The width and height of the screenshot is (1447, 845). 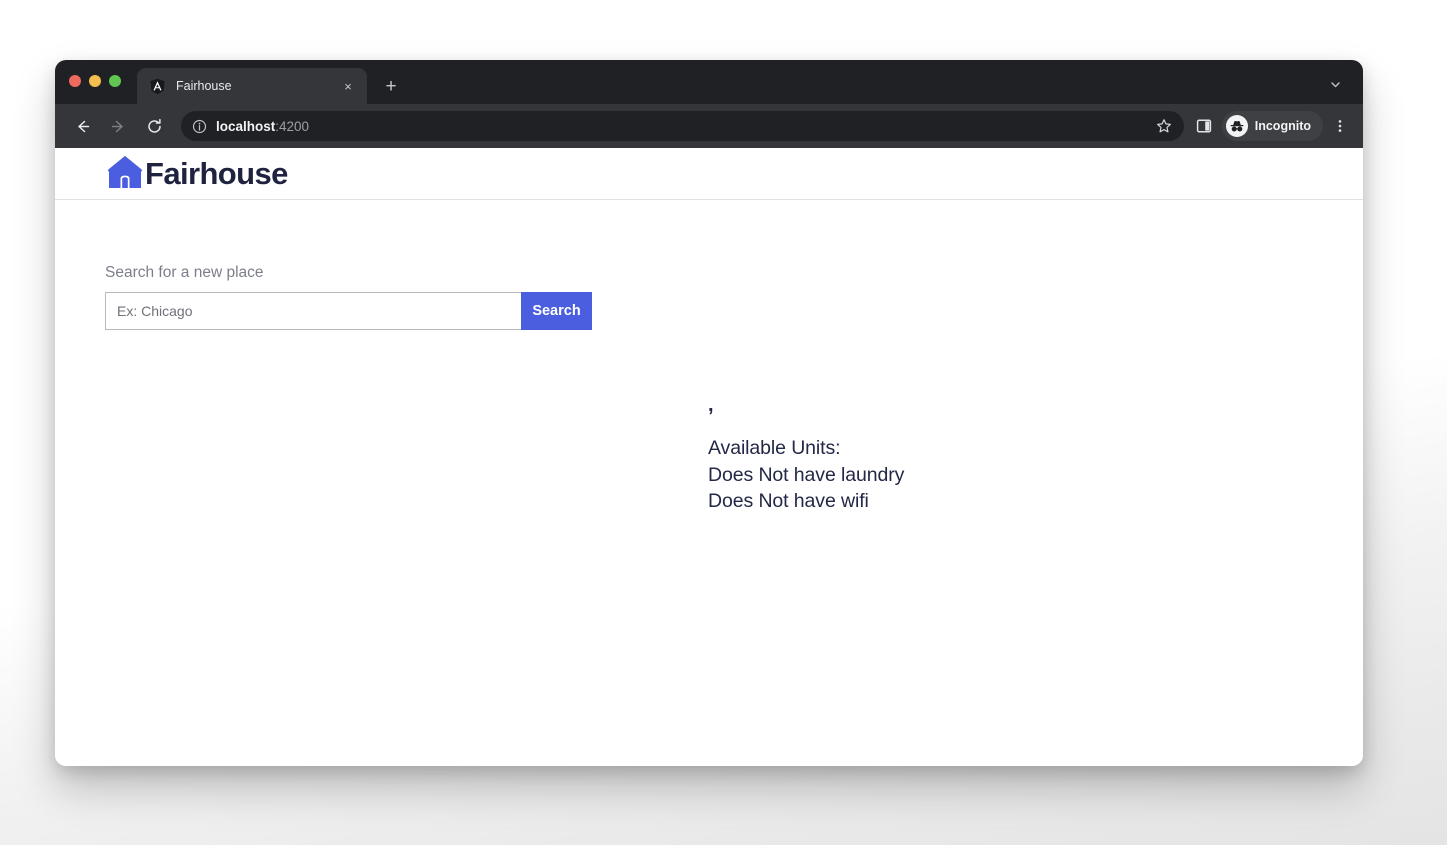 I want to click on search-input, so click(x=313, y=311).